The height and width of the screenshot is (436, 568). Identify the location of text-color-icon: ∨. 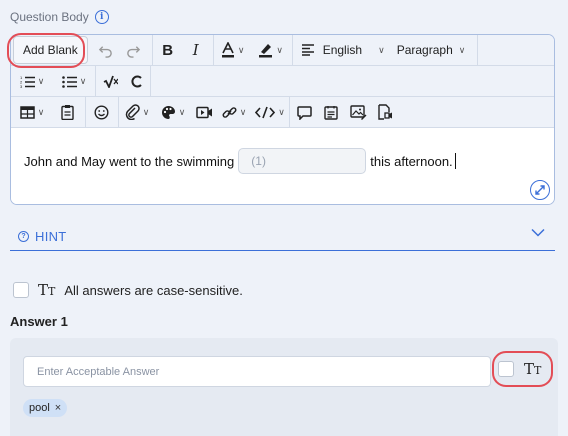
(233, 50).